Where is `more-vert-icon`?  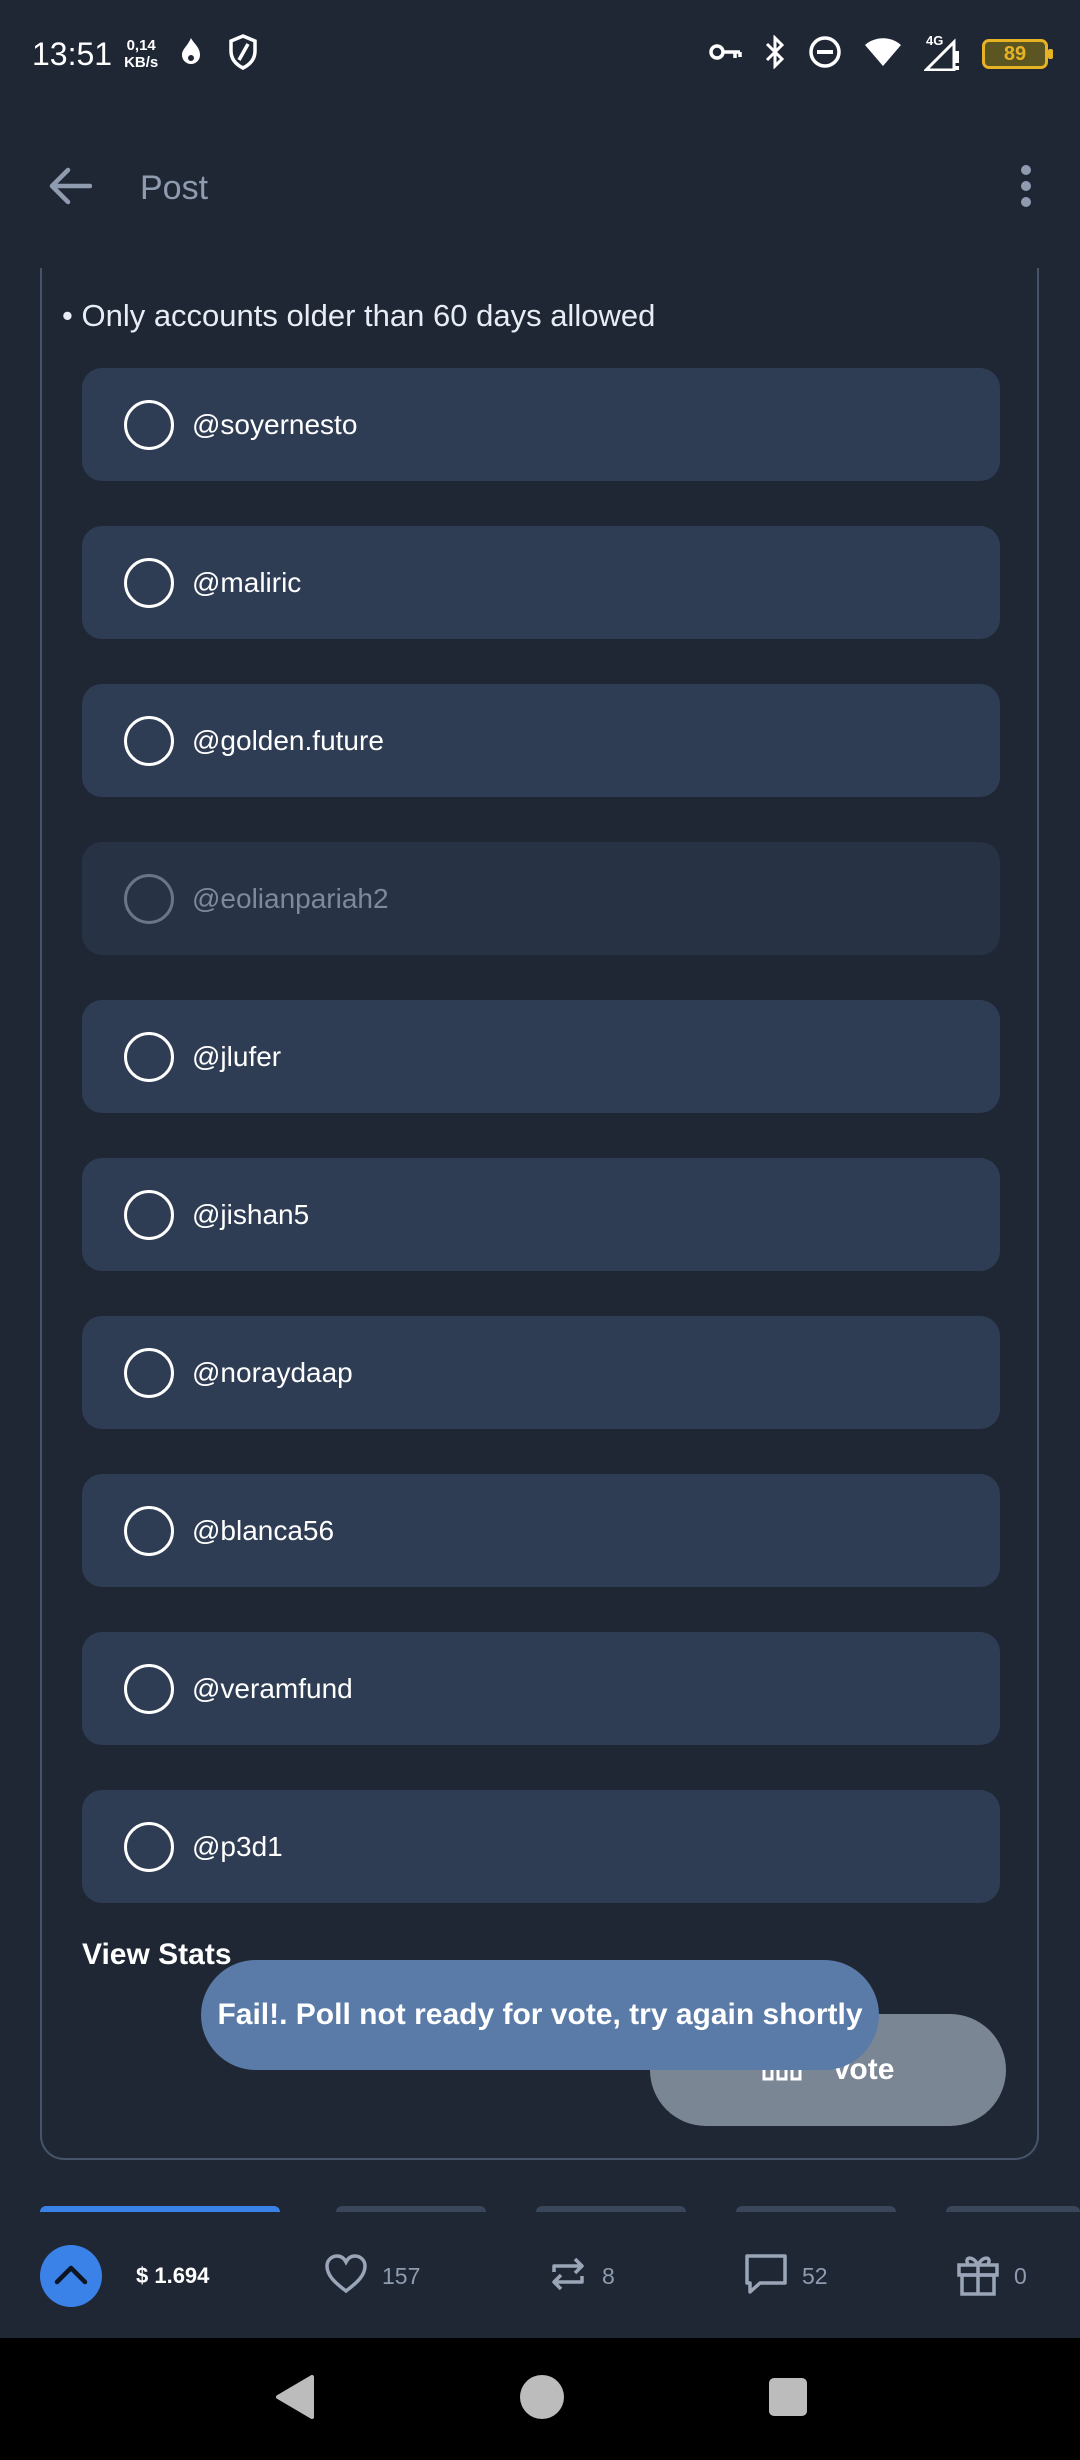
more-vert-icon is located at coordinates (1026, 188).